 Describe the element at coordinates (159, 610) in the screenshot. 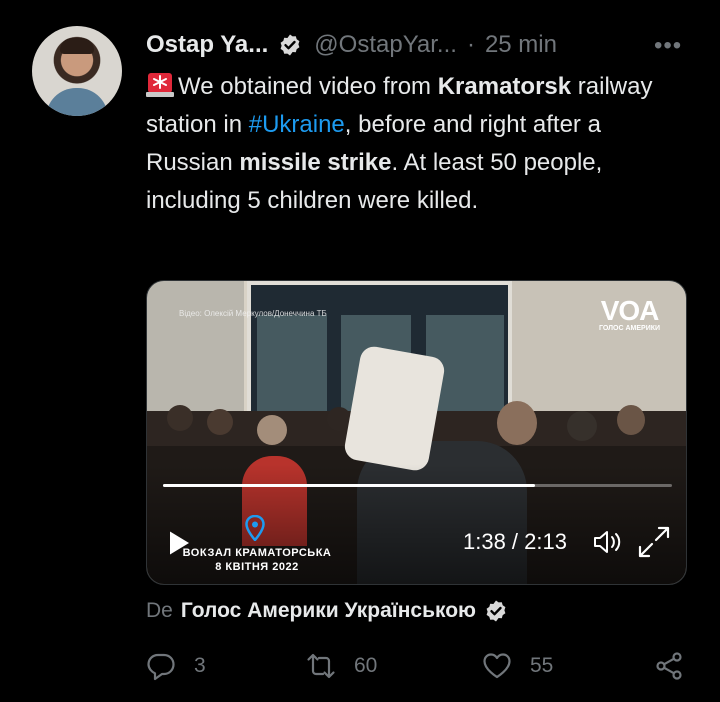

I see `source-prefix: De` at that location.